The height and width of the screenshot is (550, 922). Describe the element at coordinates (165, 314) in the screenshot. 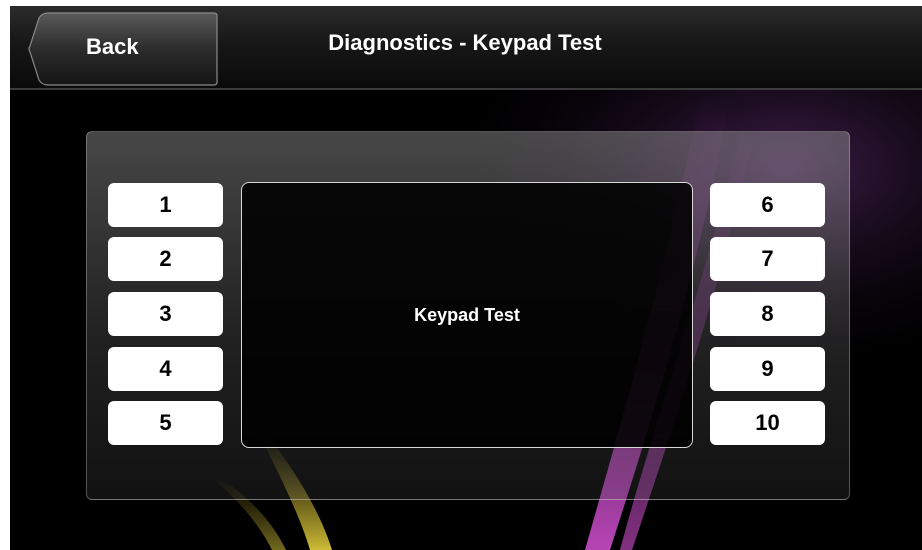

I see `key-3: 3` at that location.